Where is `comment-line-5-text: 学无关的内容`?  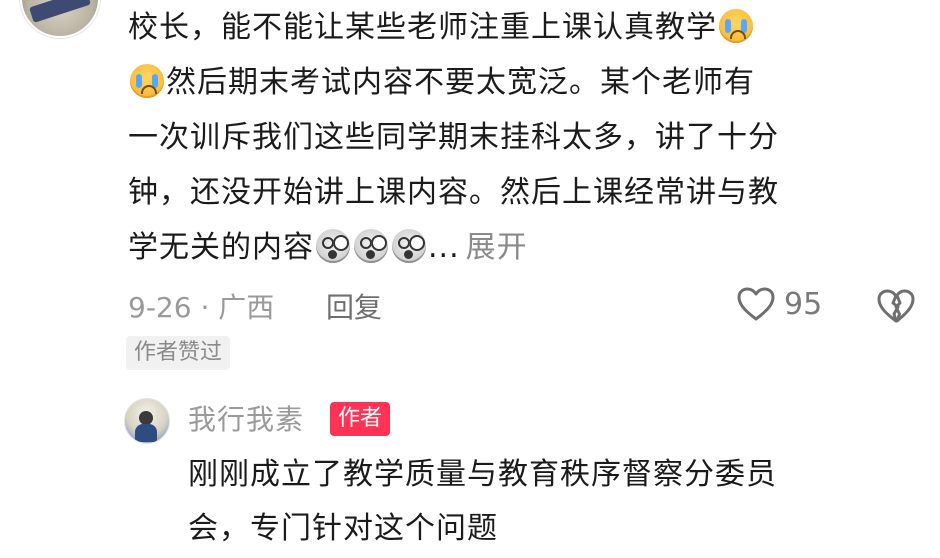 comment-line-5-text: 学无关的内容 is located at coordinates (221, 247).